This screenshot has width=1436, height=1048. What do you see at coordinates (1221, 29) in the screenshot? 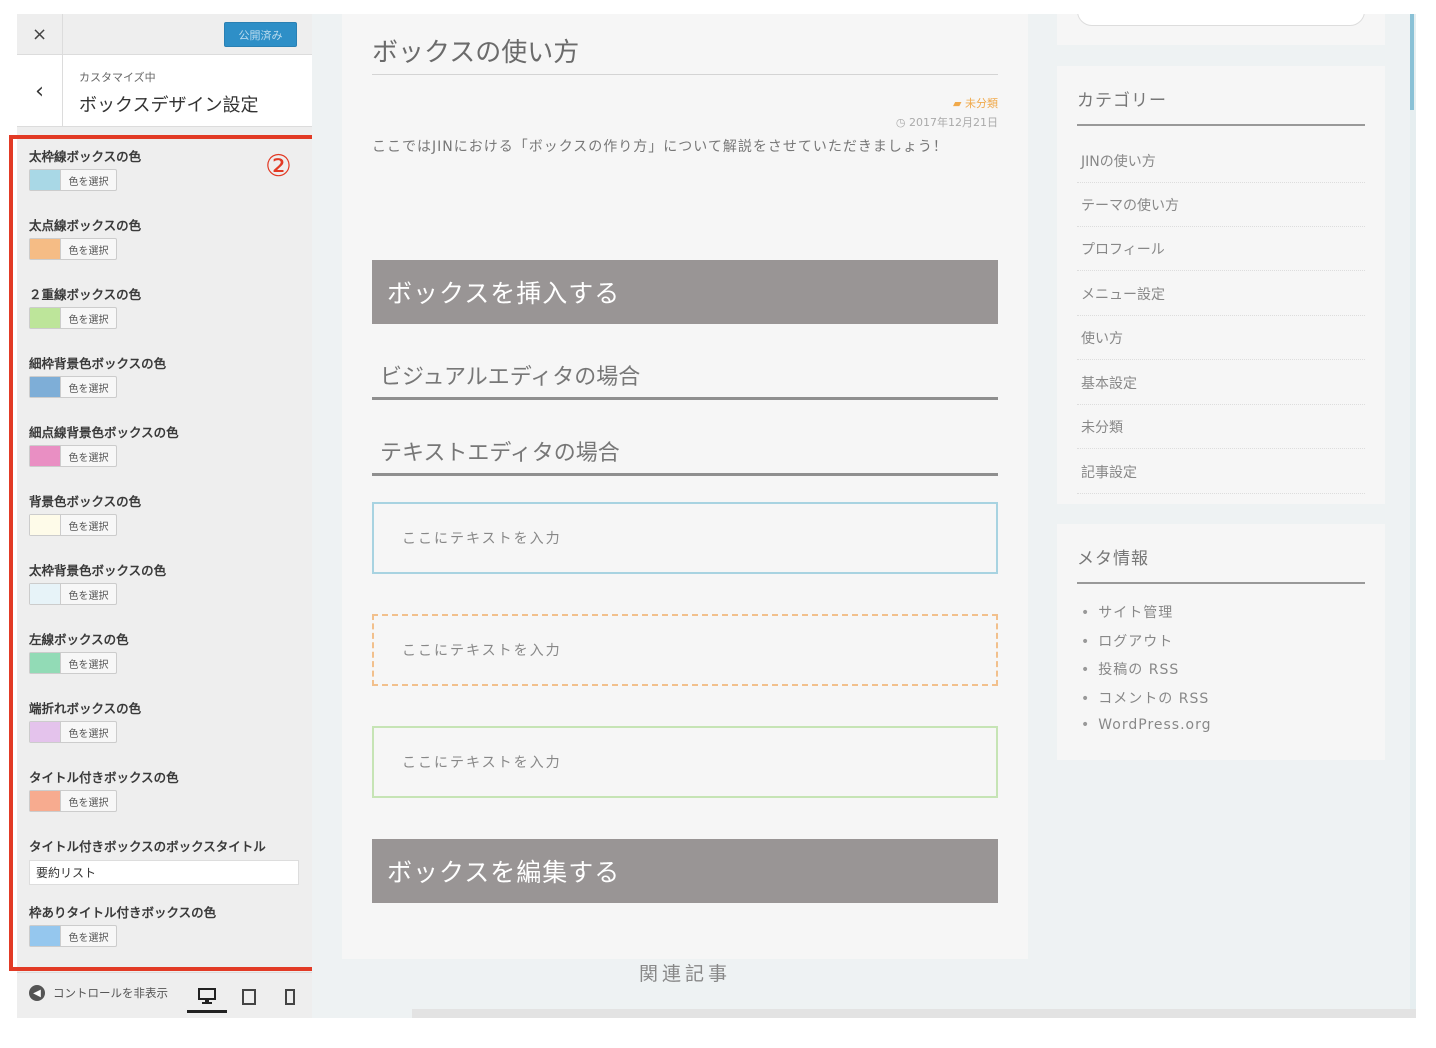
I see `search-widget: ⌕` at bounding box center [1221, 29].